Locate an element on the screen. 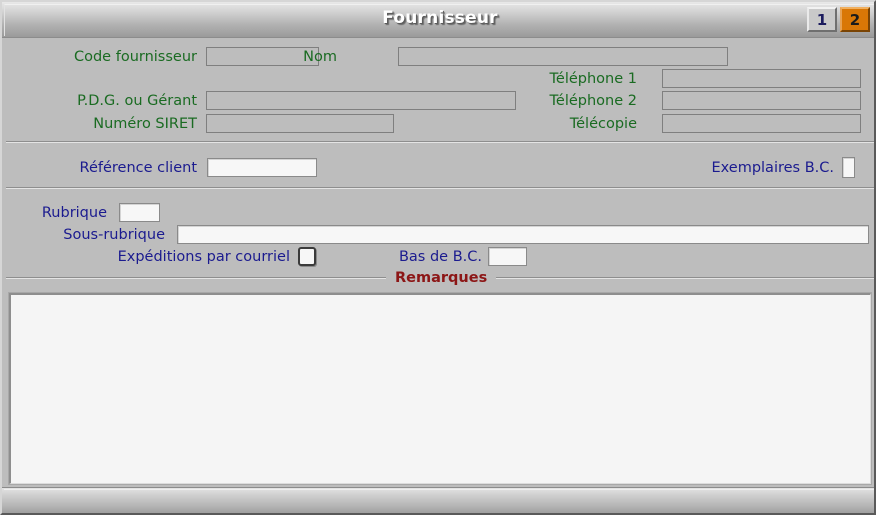 The height and width of the screenshot is (515, 876). statusbar is located at coordinates (438, 500).